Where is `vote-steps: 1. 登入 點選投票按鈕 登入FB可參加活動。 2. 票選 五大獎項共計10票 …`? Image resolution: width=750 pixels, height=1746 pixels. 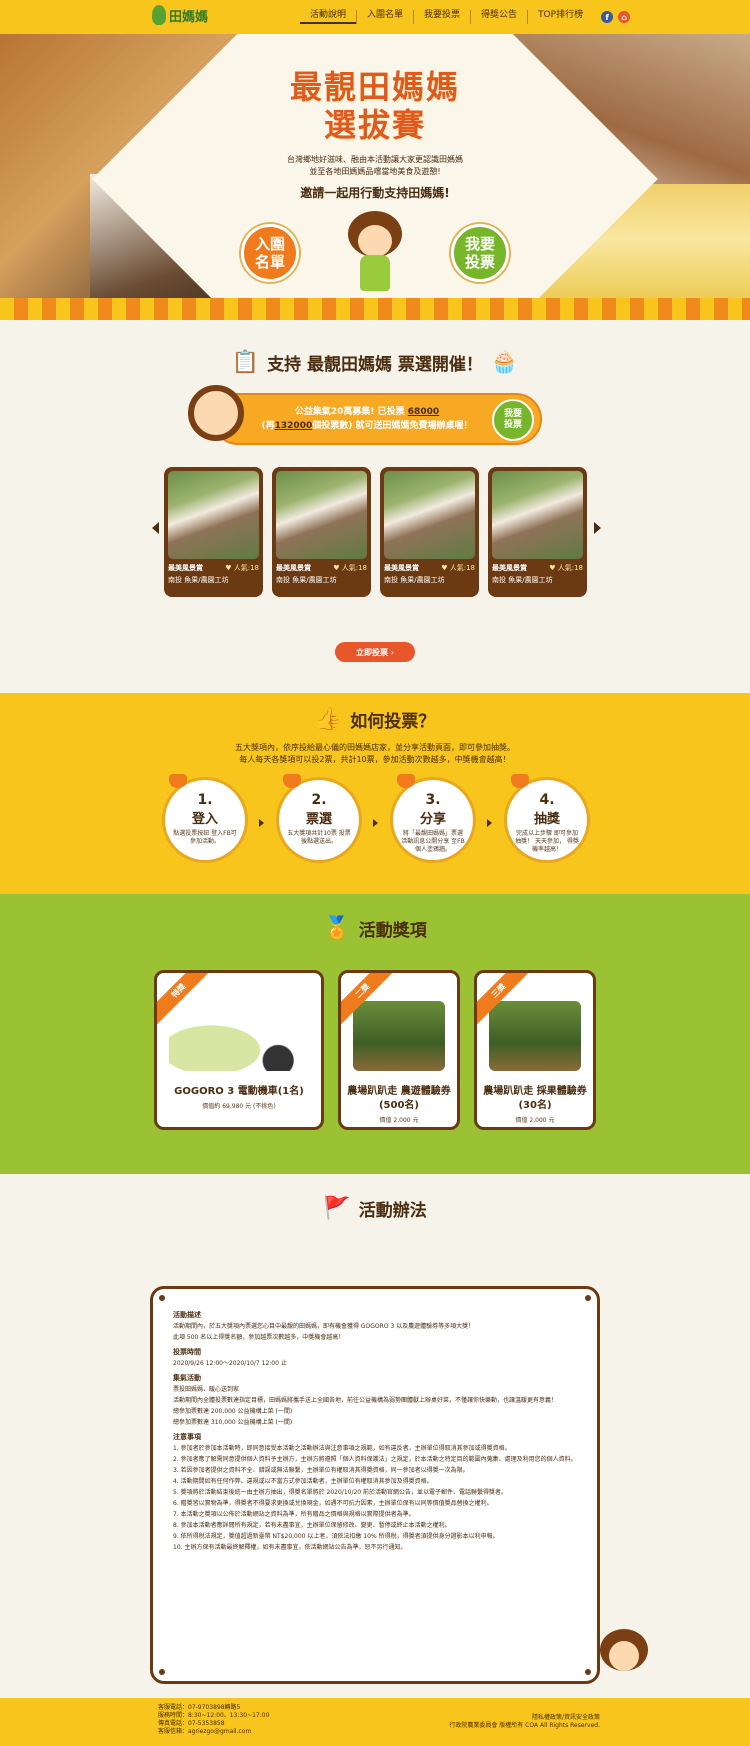 vote-steps: 1. 登入 點選投票按鈕 登入FB可參加活動。 2. 票選 五大獎項共計10票 … is located at coordinates (376, 818).